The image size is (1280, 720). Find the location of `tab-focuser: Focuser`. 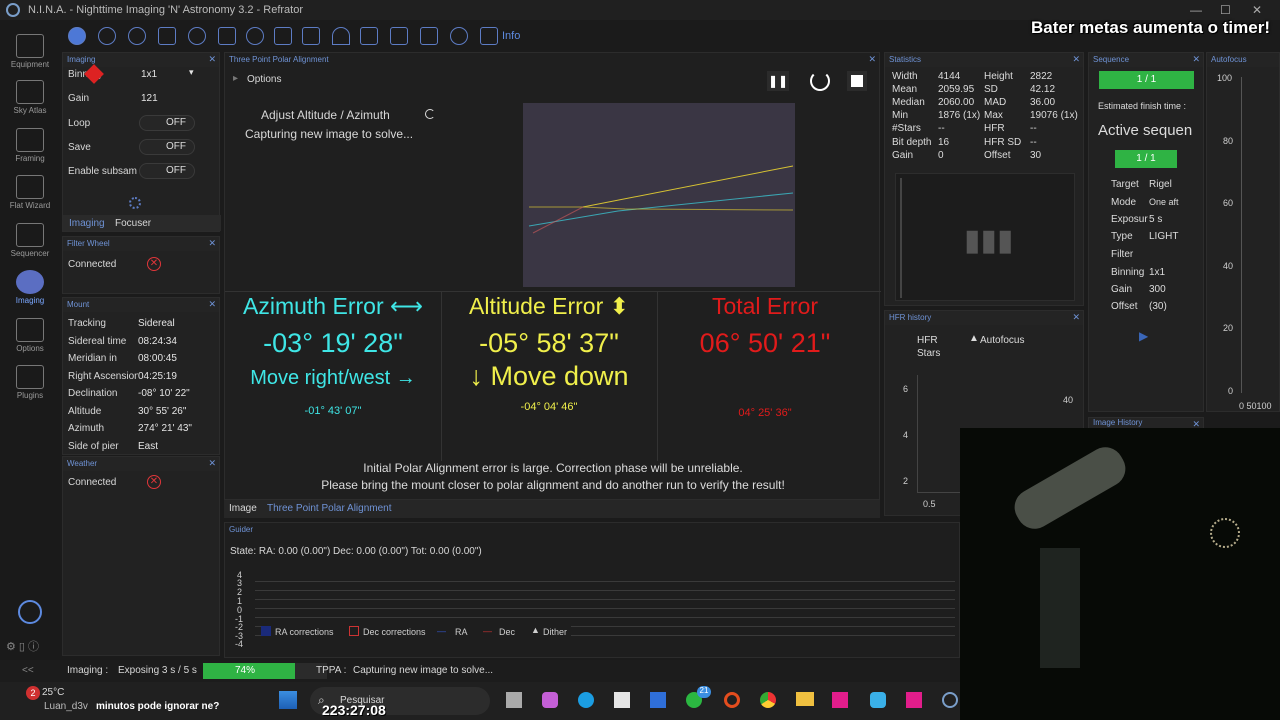

tab-focuser: Focuser is located at coordinates (133, 223).